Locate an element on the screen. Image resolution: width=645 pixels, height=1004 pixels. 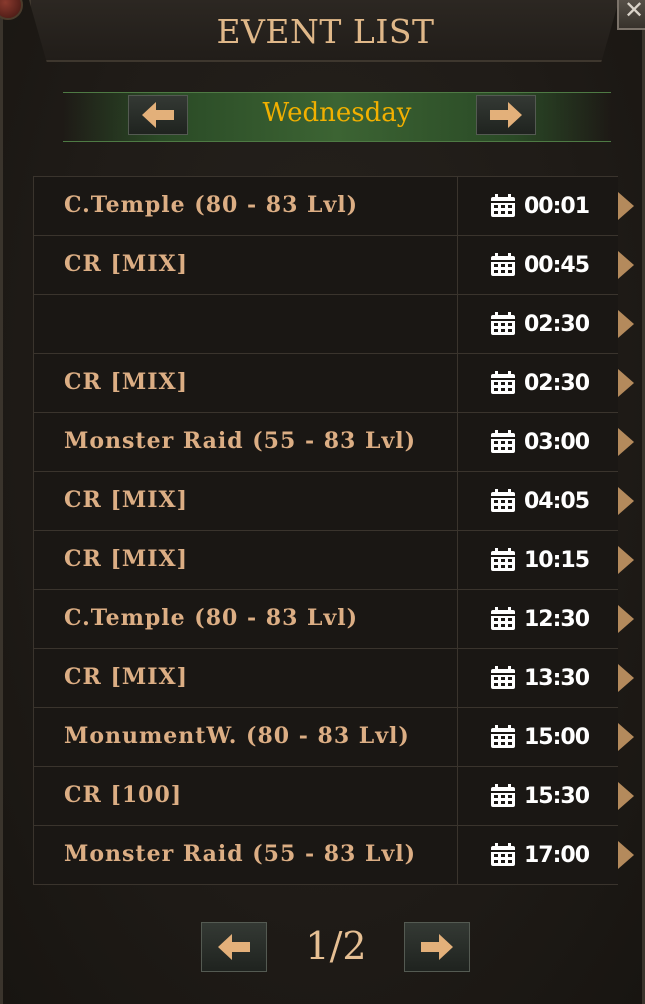
next-page-button is located at coordinates (437, 947).